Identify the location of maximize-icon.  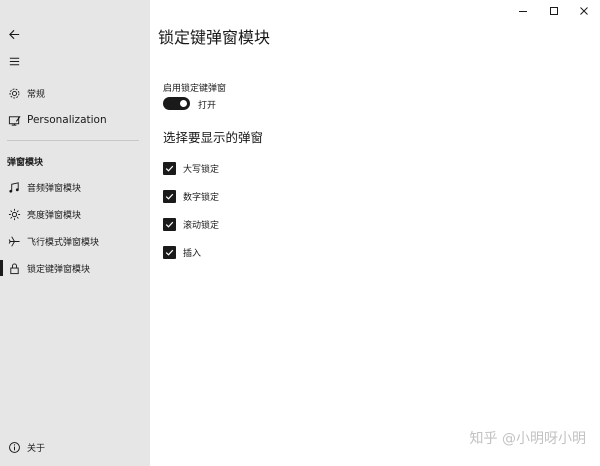
(554, 11).